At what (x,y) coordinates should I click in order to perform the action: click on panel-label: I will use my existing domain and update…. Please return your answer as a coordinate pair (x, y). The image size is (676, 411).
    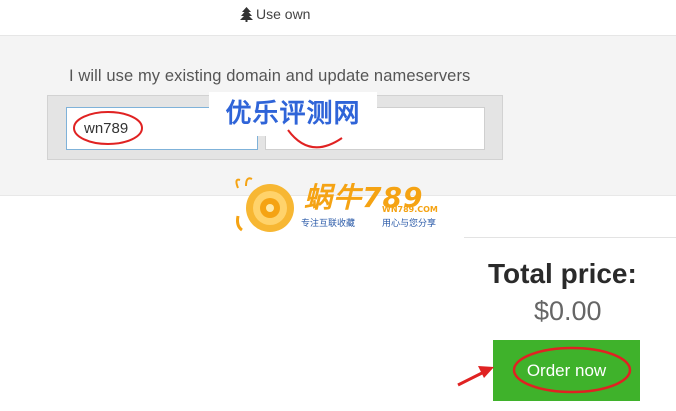
    Looking at the image, I should click on (270, 76).